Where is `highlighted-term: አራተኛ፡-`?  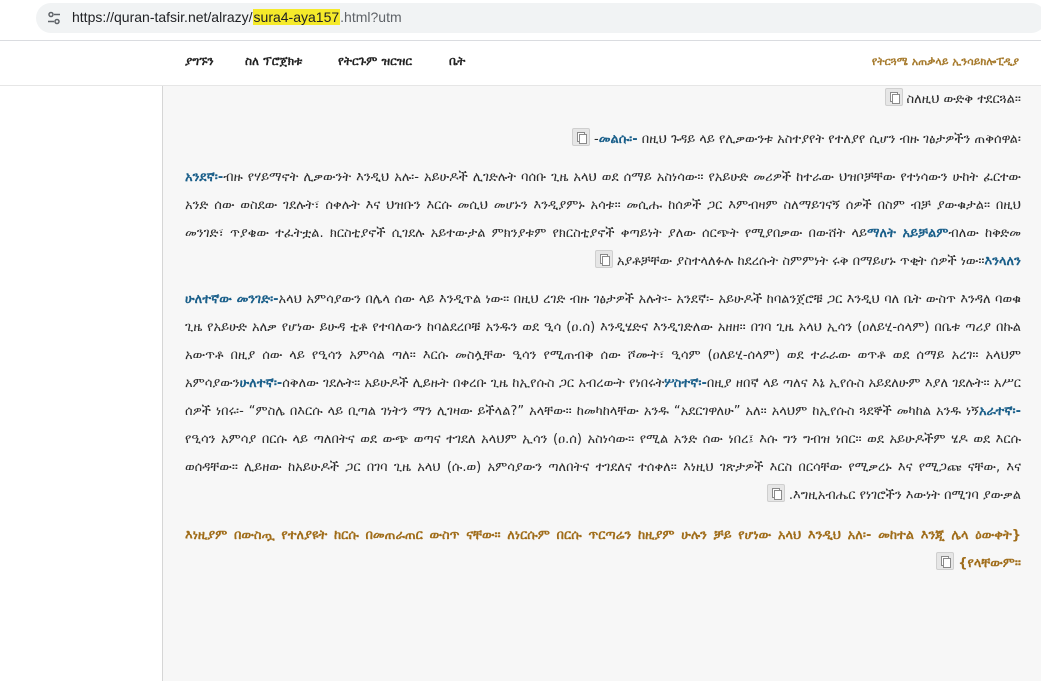 highlighted-term: አራተኛ፡- is located at coordinates (999, 411).